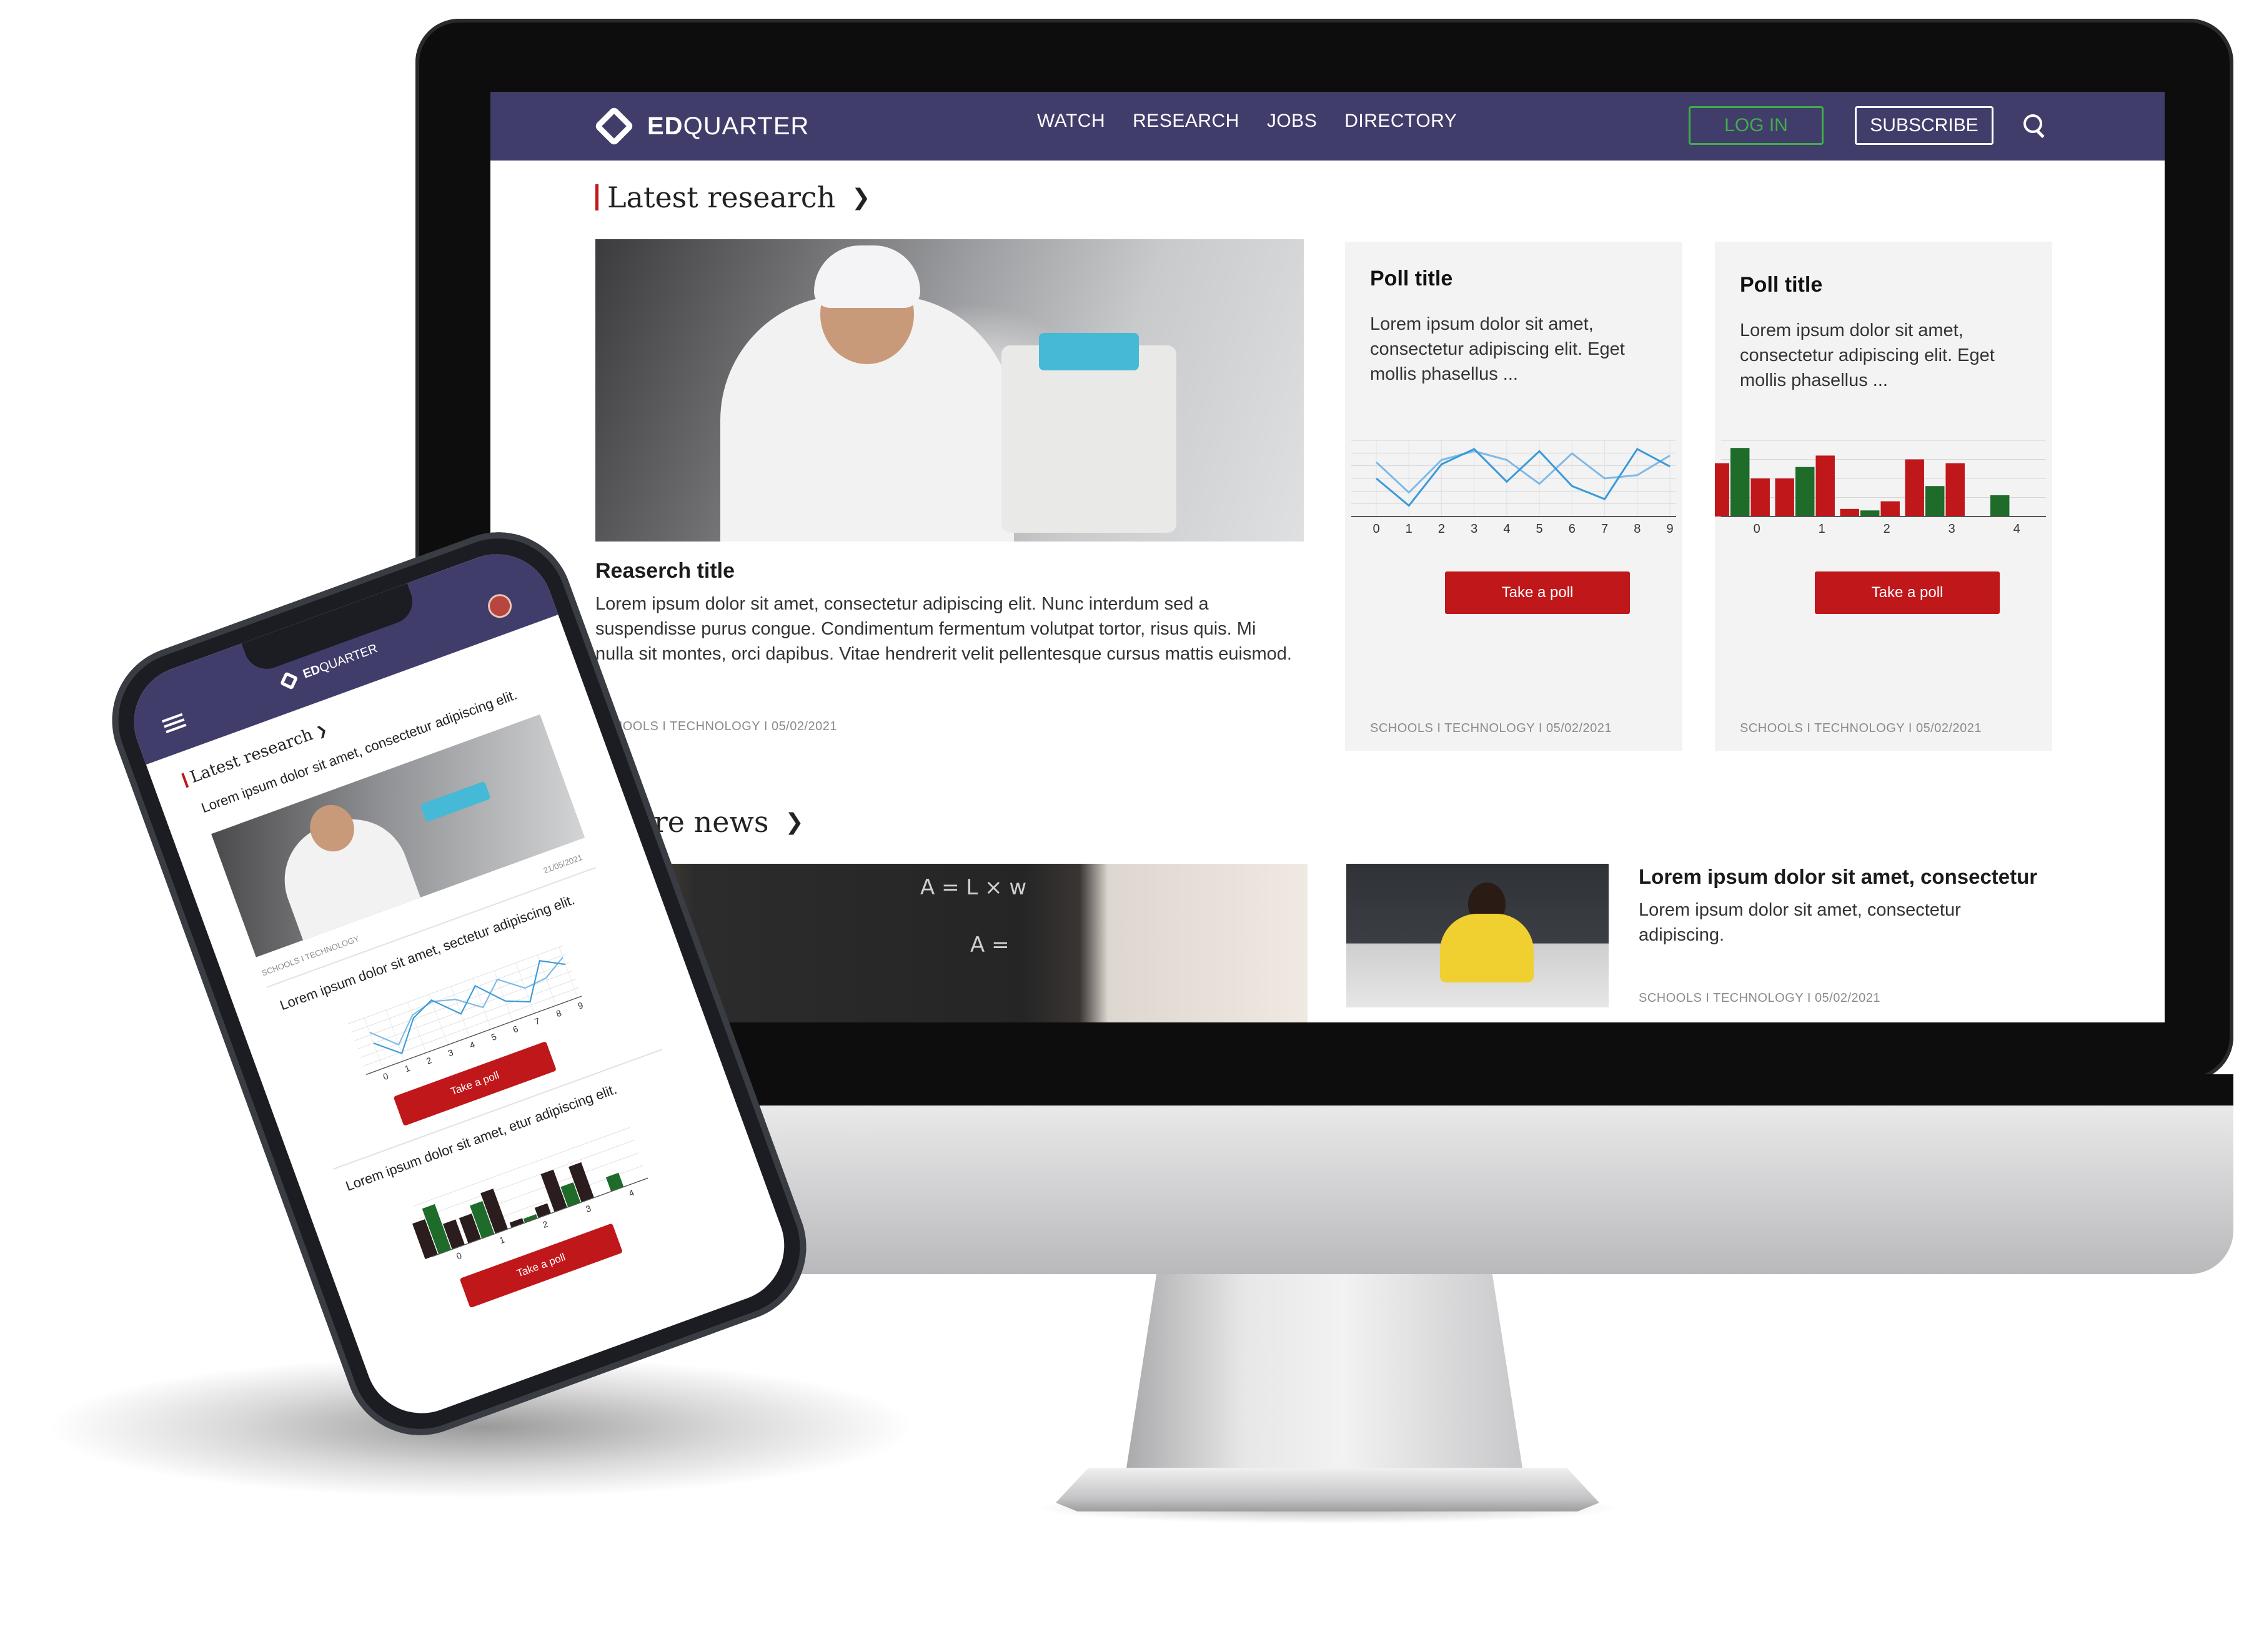 This screenshot has height=1652, width=2249. What do you see at coordinates (746, 126) in the screenshot?
I see `brand-rest: QUARTER` at bounding box center [746, 126].